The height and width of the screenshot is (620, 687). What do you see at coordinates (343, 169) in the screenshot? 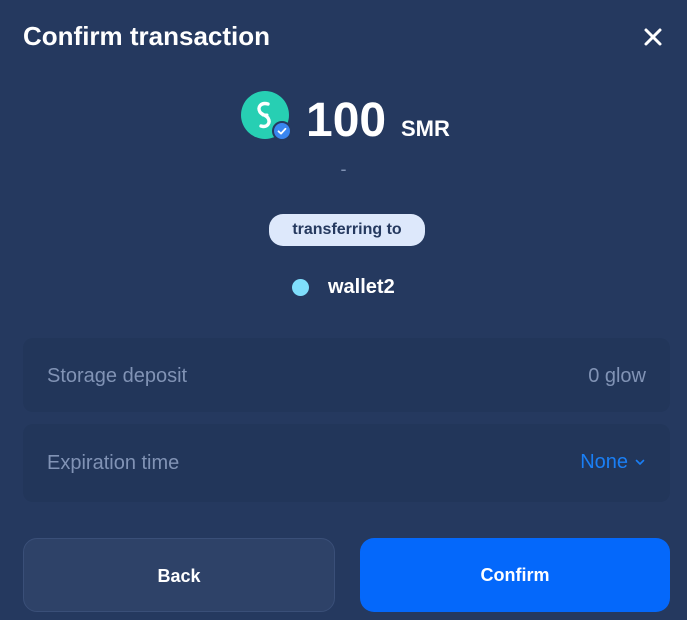
I see `fiat-value: -` at bounding box center [343, 169].